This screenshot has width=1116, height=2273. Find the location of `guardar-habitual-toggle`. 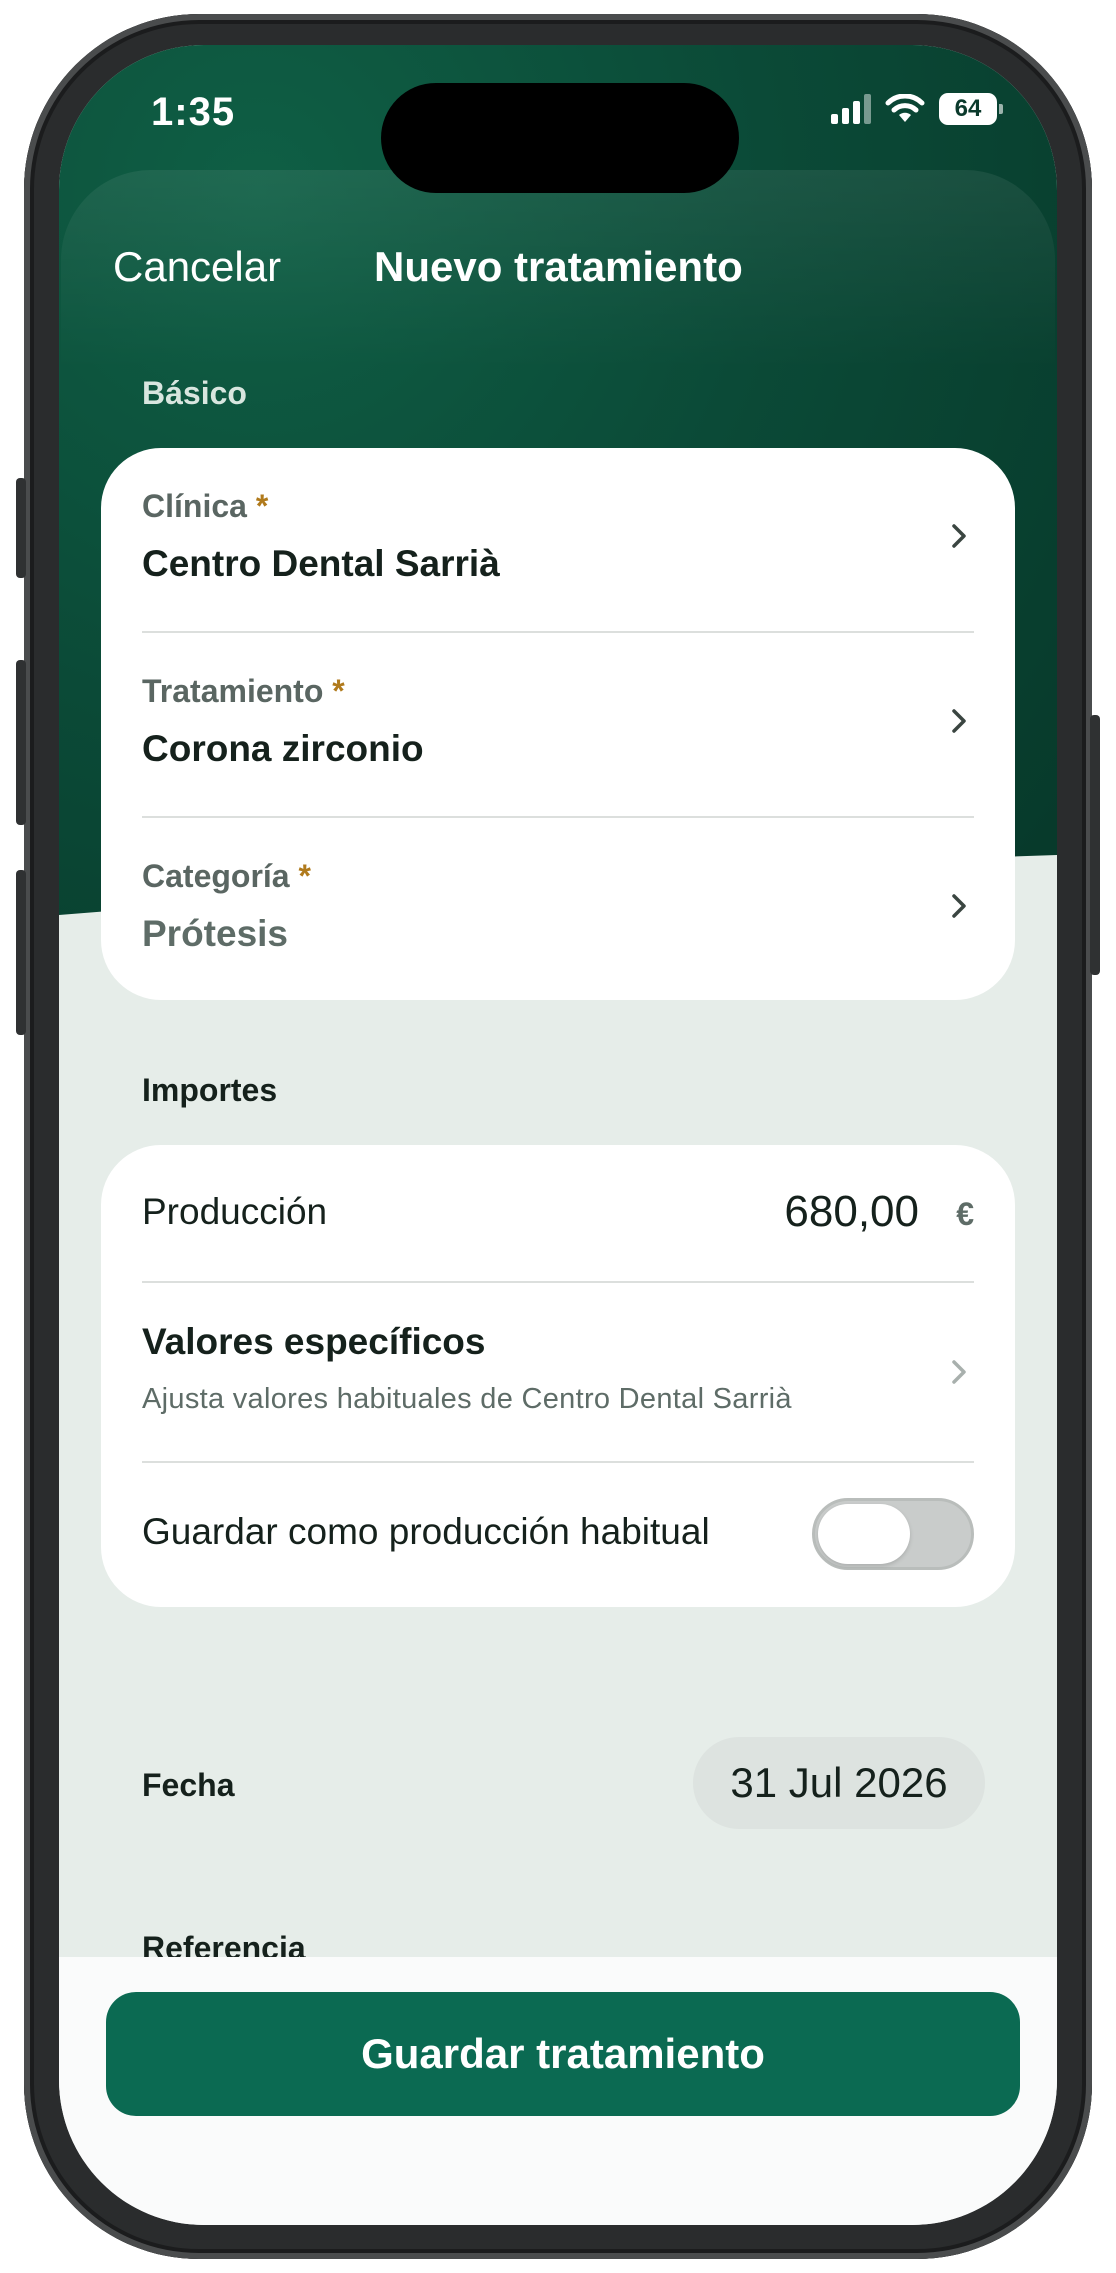

guardar-habitual-toggle is located at coordinates (893, 1534).